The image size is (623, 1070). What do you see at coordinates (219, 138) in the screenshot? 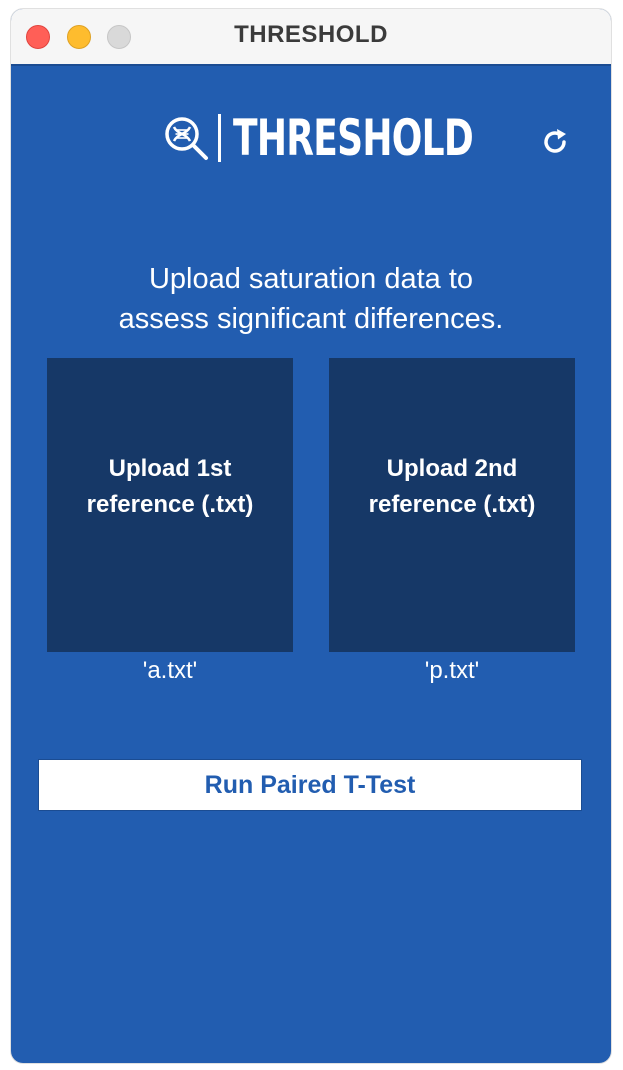
I see `logo-divider` at bounding box center [219, 138].